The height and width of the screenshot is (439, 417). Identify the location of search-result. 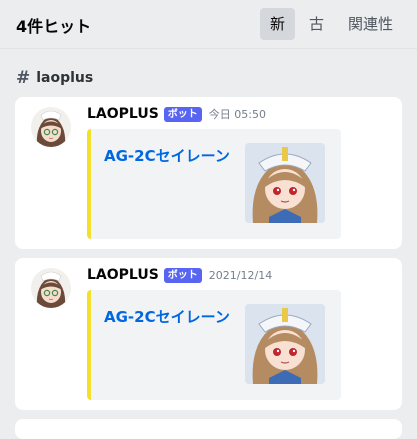
(208, 429).